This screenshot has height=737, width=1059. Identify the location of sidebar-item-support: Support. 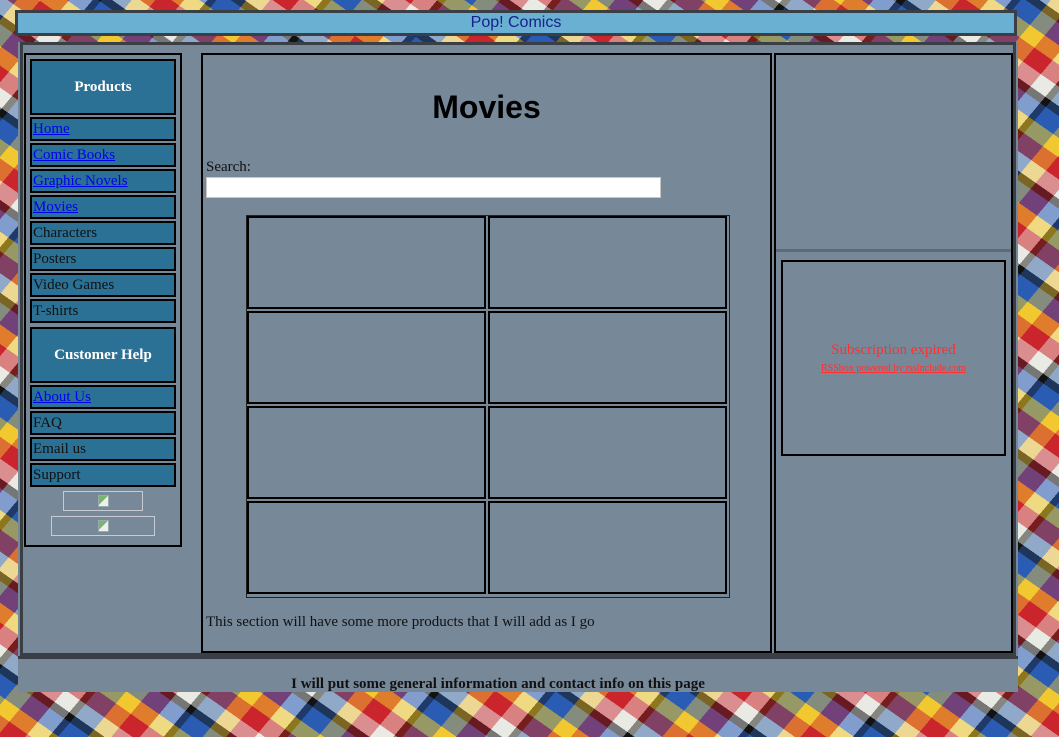
(103, 475).